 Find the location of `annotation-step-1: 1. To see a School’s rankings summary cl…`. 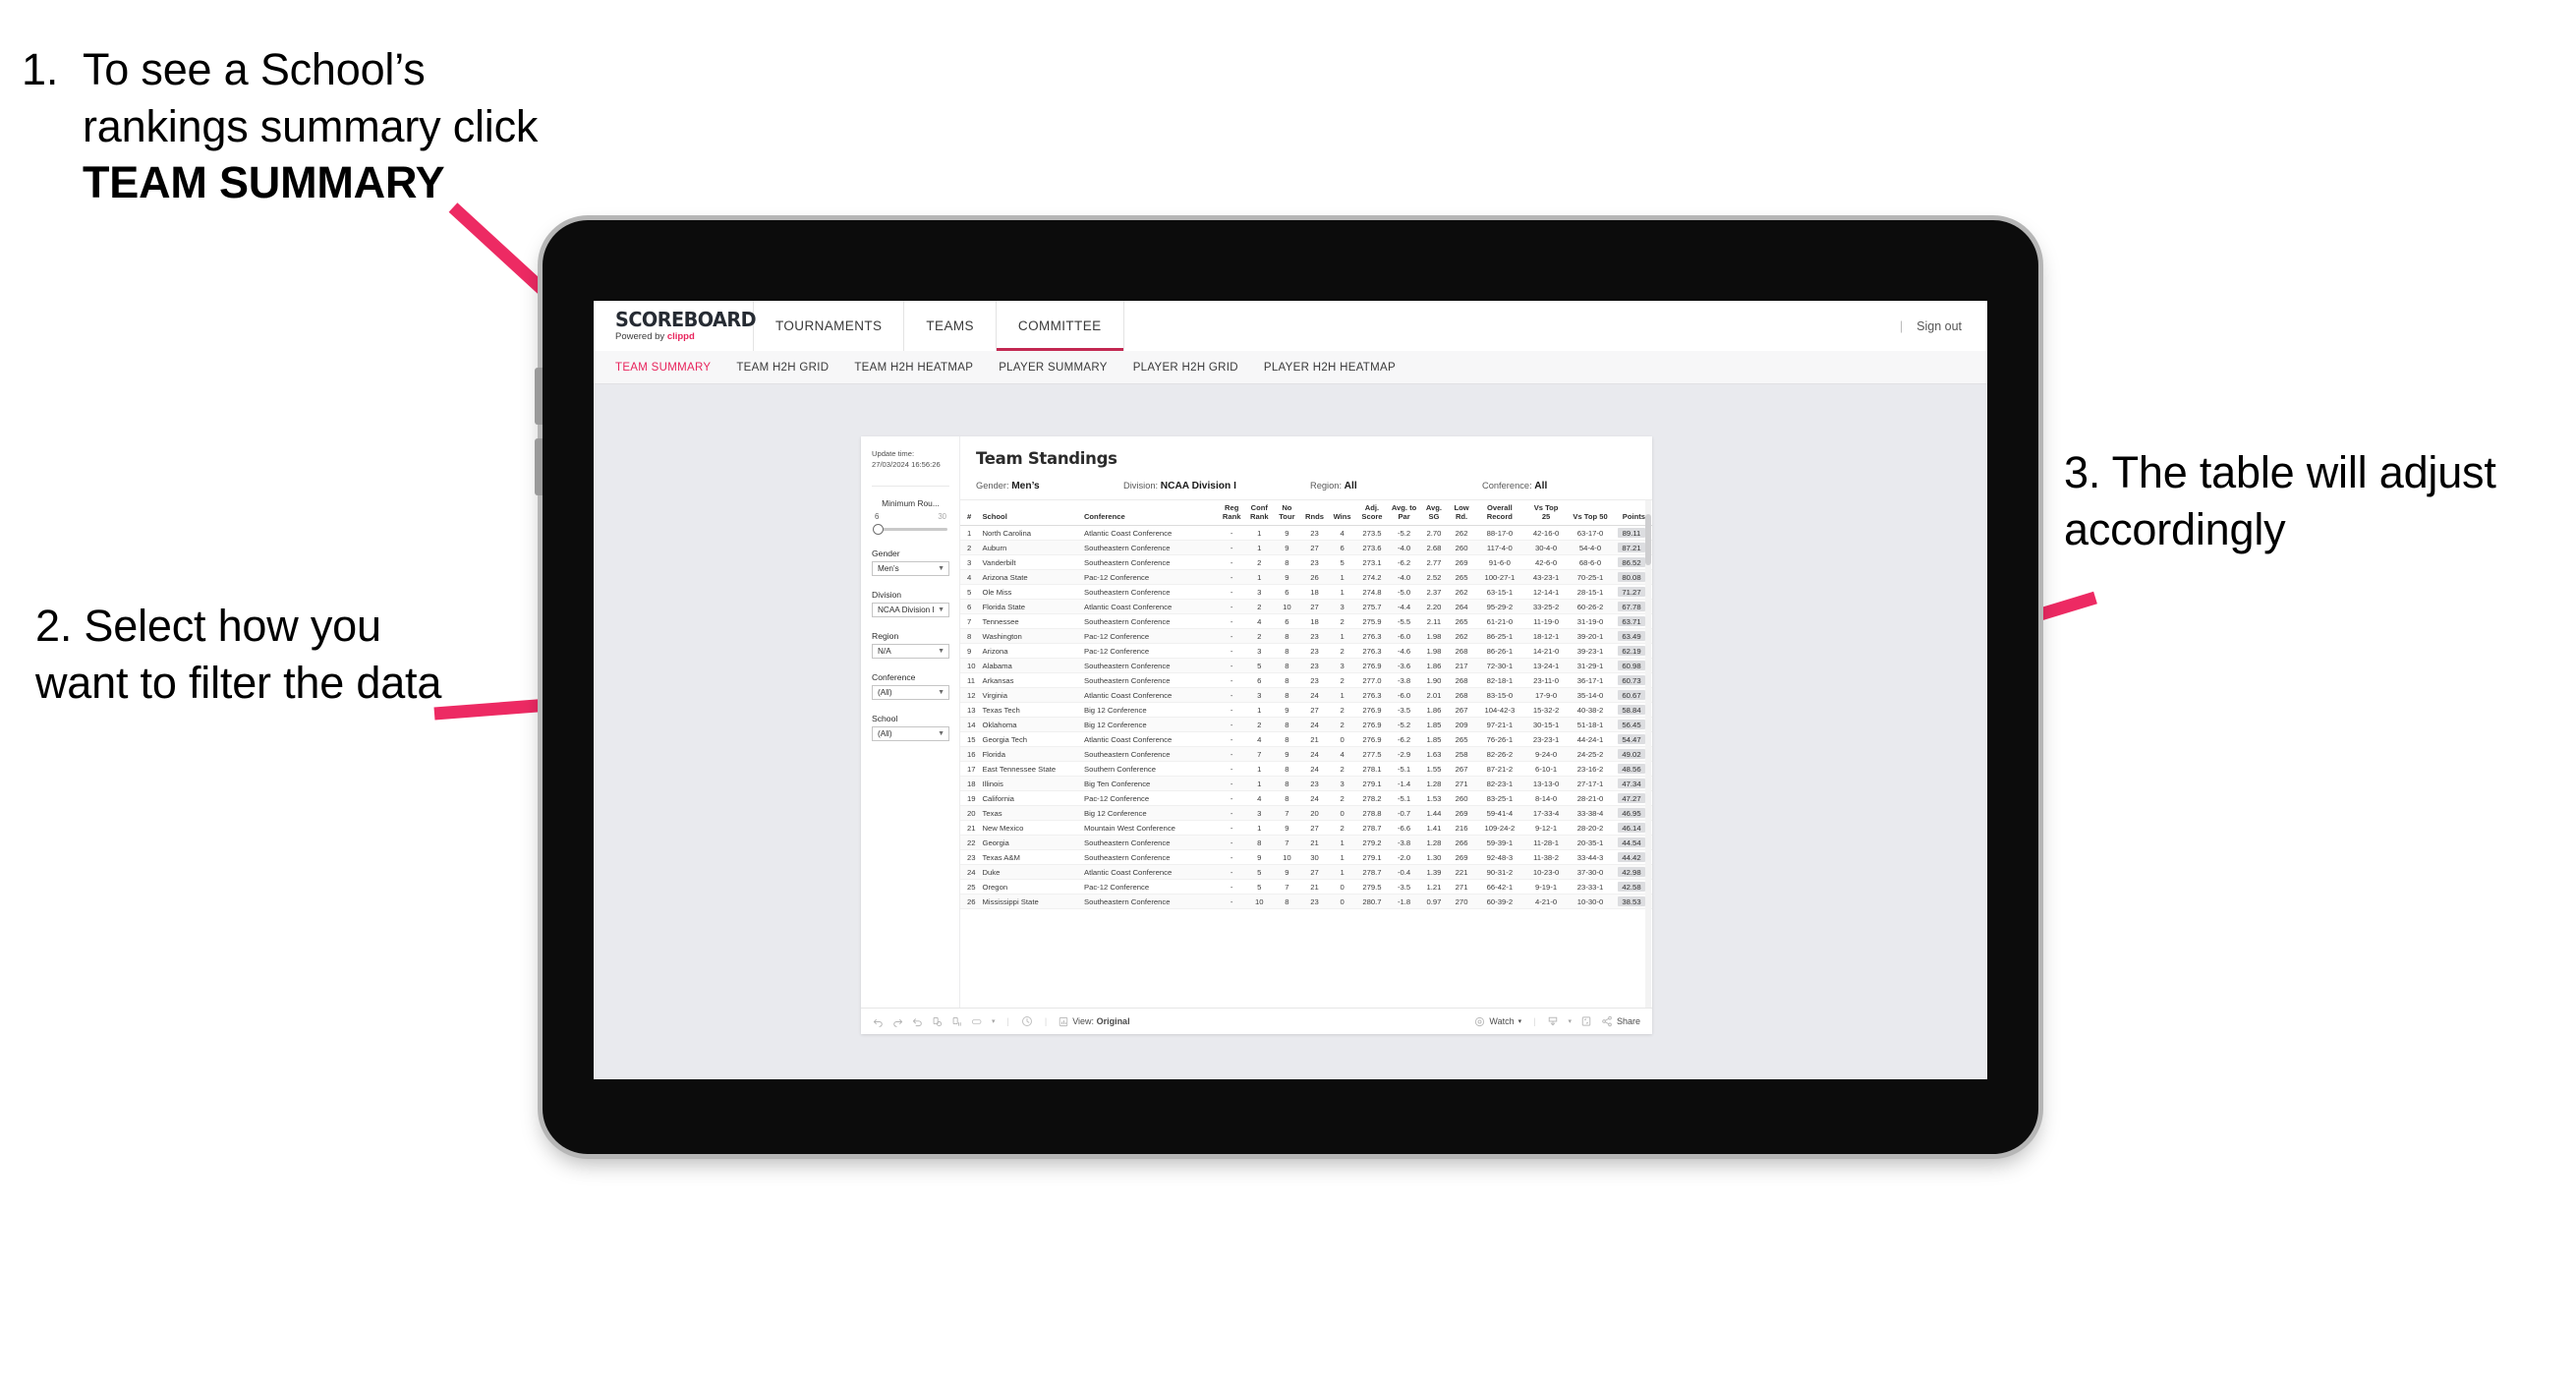

annotation-step-1: 1. To see a School’s rankings summary cl… is located at coordinates (297, 126).